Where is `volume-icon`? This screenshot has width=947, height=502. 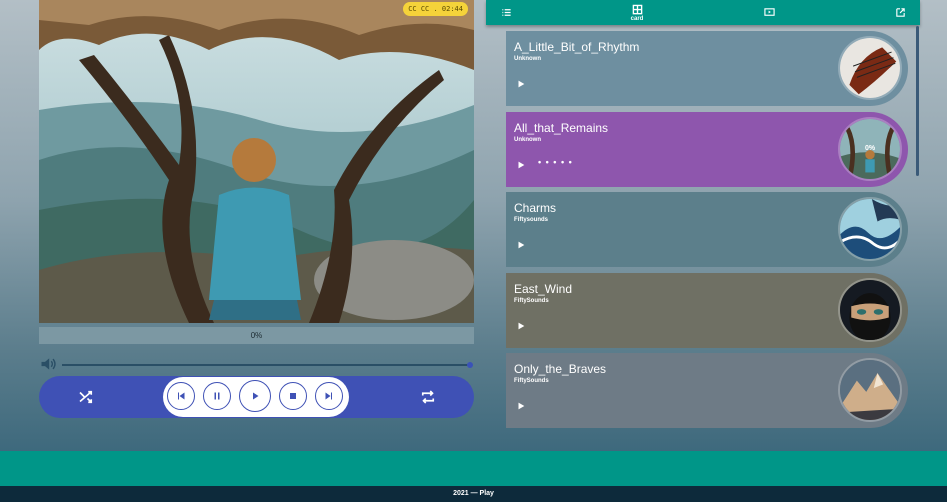 volume-icon is located at coordinates (48, 364).